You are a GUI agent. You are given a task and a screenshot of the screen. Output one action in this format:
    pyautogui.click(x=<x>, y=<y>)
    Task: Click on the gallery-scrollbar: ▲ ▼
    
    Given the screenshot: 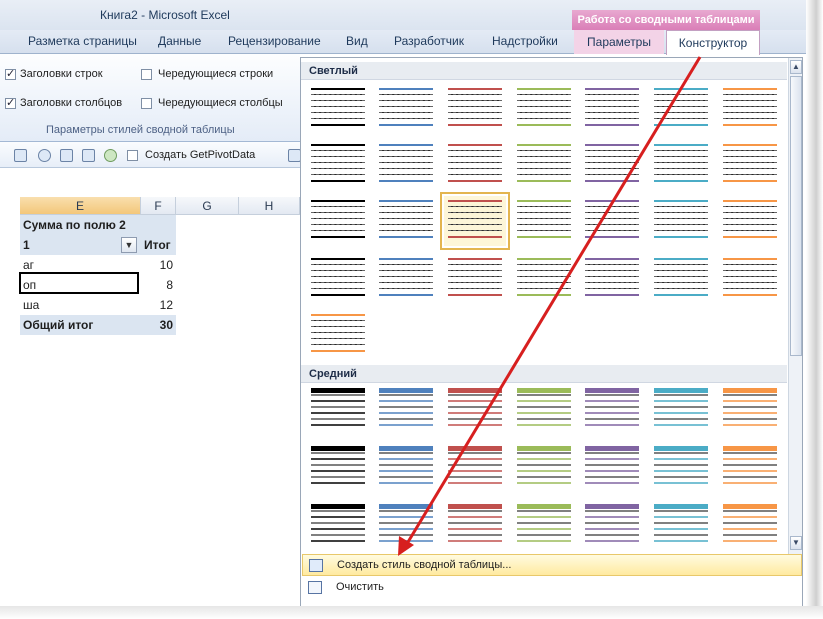 What is the action you would take?
    pyautogui.click(x=795, y=306)
    